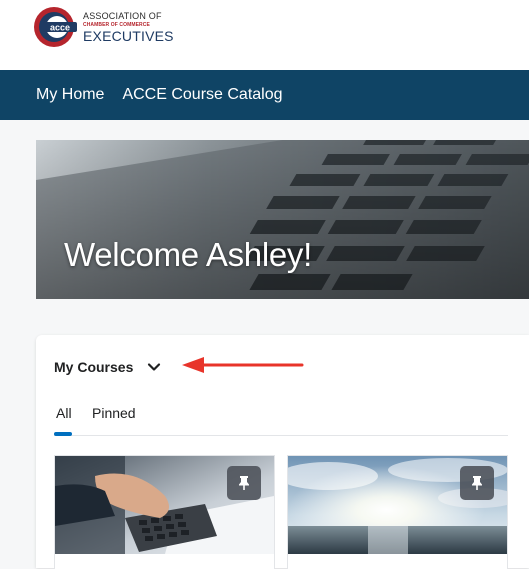  Describe the element at coordinates (128, 35) in the screenshot. I see `logo-line-3: EXECUTIVES` at that location.